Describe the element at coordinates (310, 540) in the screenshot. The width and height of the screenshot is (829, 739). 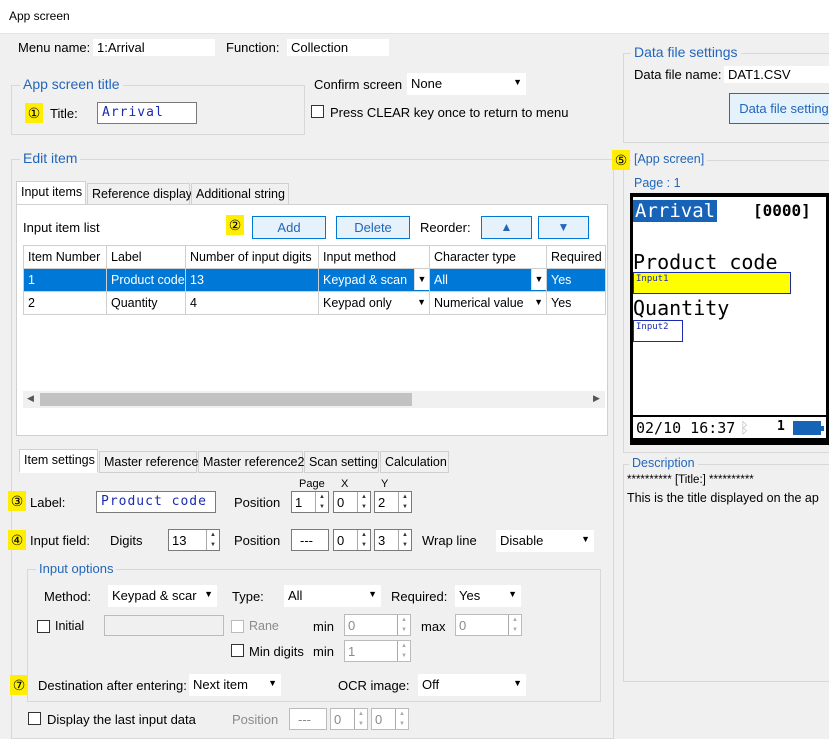
I see `input-page-spinner: ---` at that location.